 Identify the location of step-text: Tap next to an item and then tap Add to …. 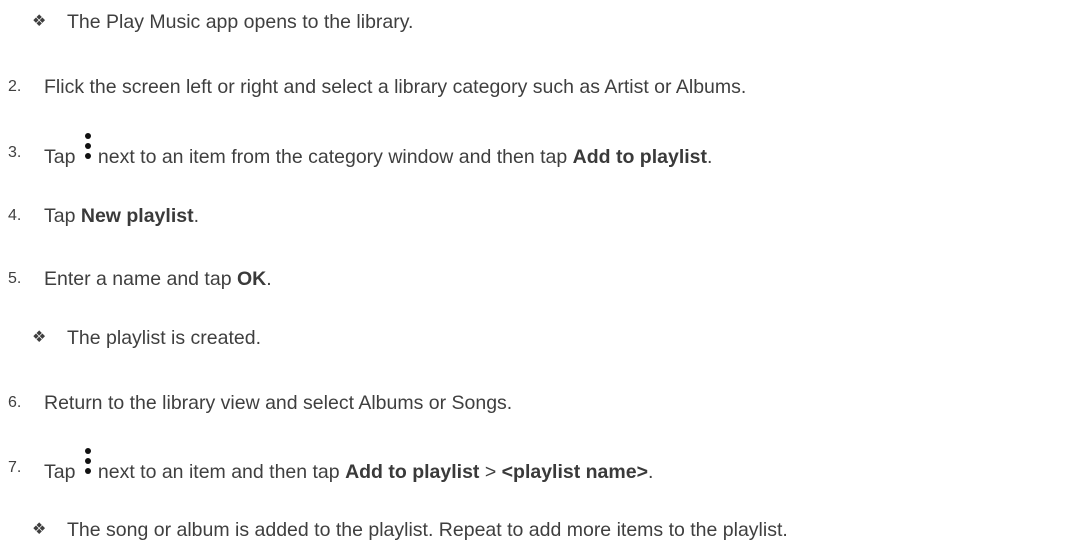
(349, 465).